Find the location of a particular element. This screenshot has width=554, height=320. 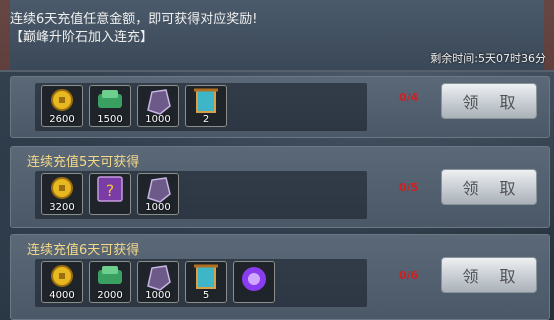

reward-item is located at coordinates (254, 282).